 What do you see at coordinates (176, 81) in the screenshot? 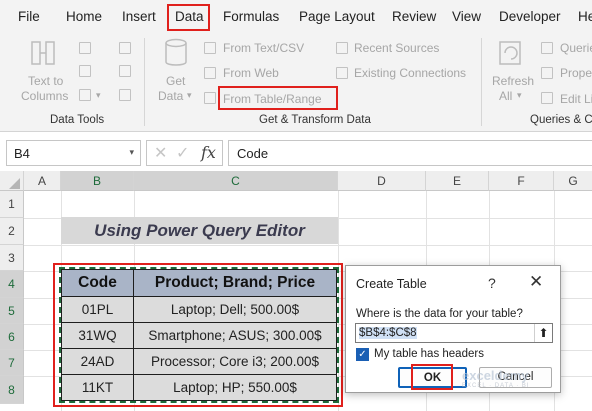
I see `get-data-label1: Get` at bounding box center [176, 81].